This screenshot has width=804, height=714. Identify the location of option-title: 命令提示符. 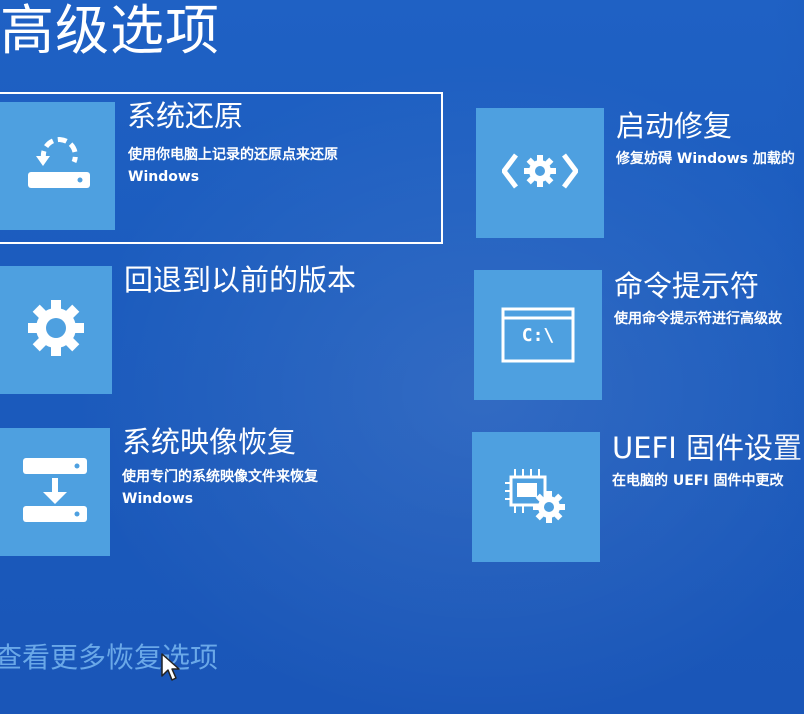
(687, 286).